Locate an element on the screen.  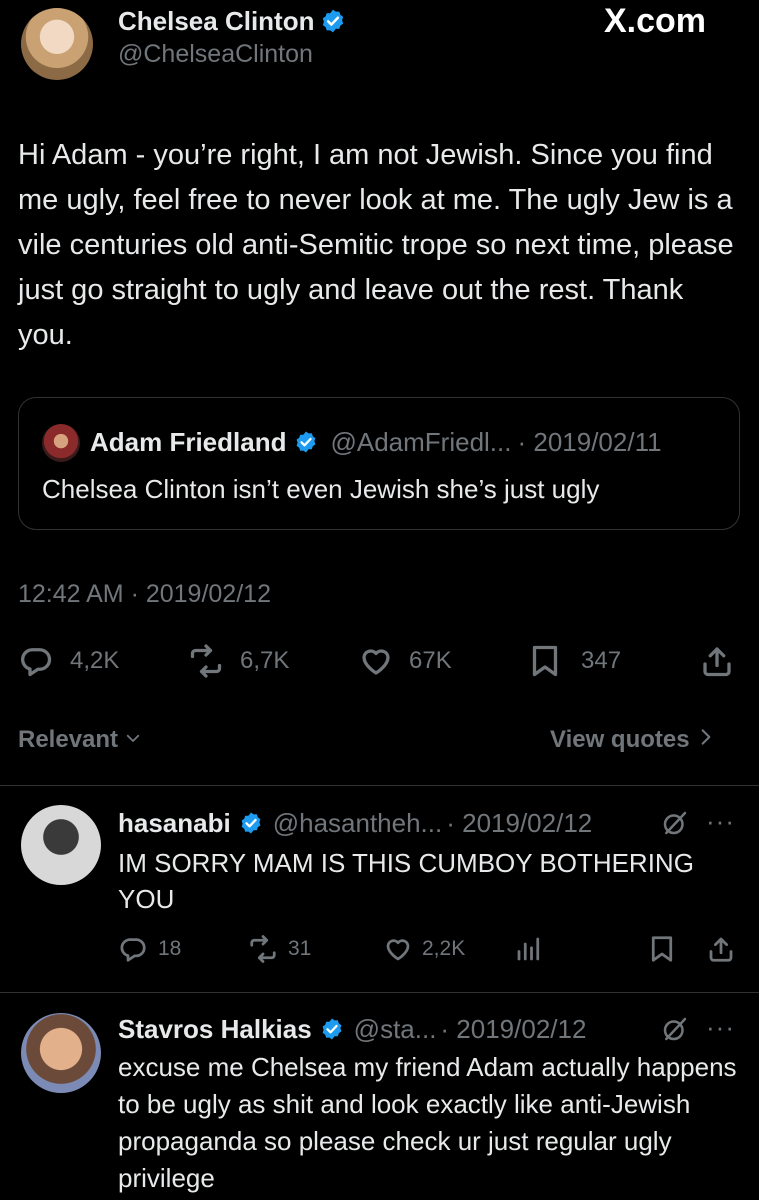
reply-author-name: Stavros Halkias is located at coordinates (215, 1029).